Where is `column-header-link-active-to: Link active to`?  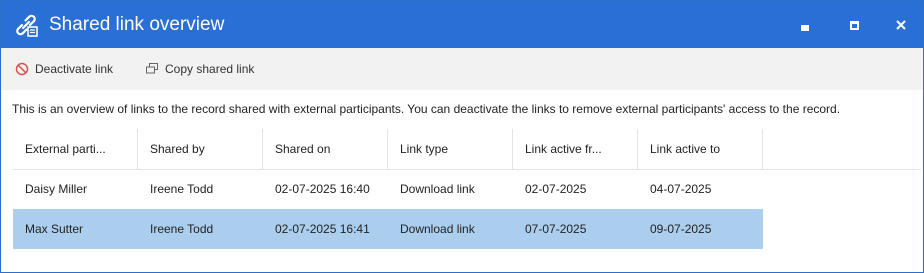 column-header-link-active-to: Link active to is located at coordinates (700, 149).